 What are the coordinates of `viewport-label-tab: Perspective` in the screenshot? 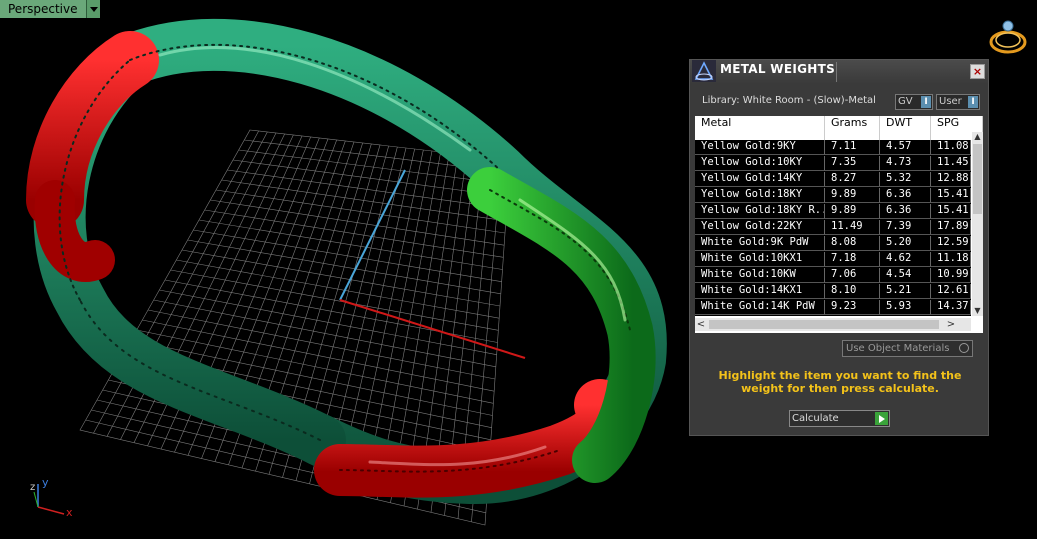 It's located at (50, 9).